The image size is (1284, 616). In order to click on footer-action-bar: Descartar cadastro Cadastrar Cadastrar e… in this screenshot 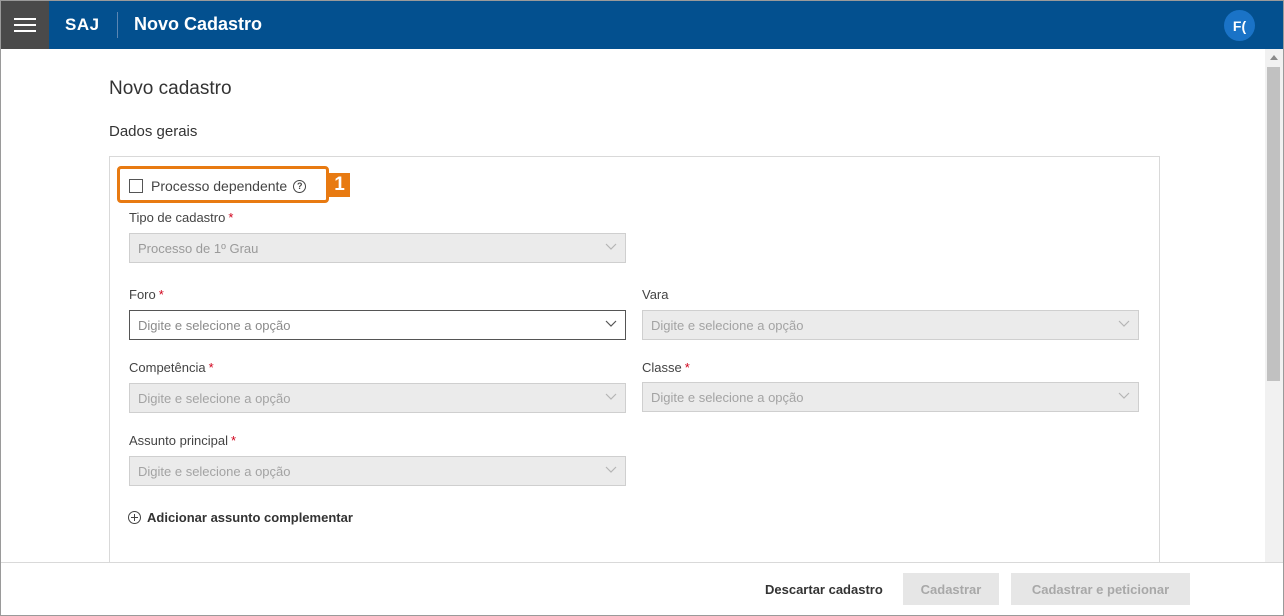, I will do `click(642, 588)`.